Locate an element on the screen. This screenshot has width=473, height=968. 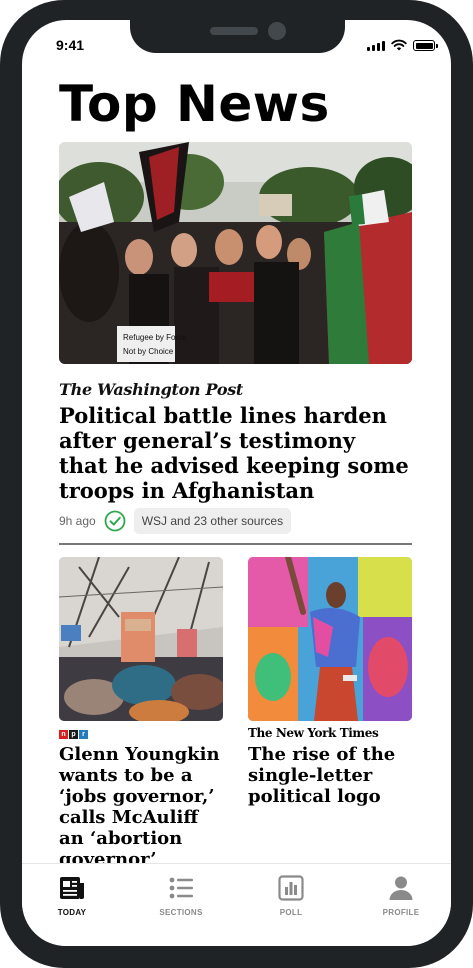
story-right-image is located at coordinates (330, 639).